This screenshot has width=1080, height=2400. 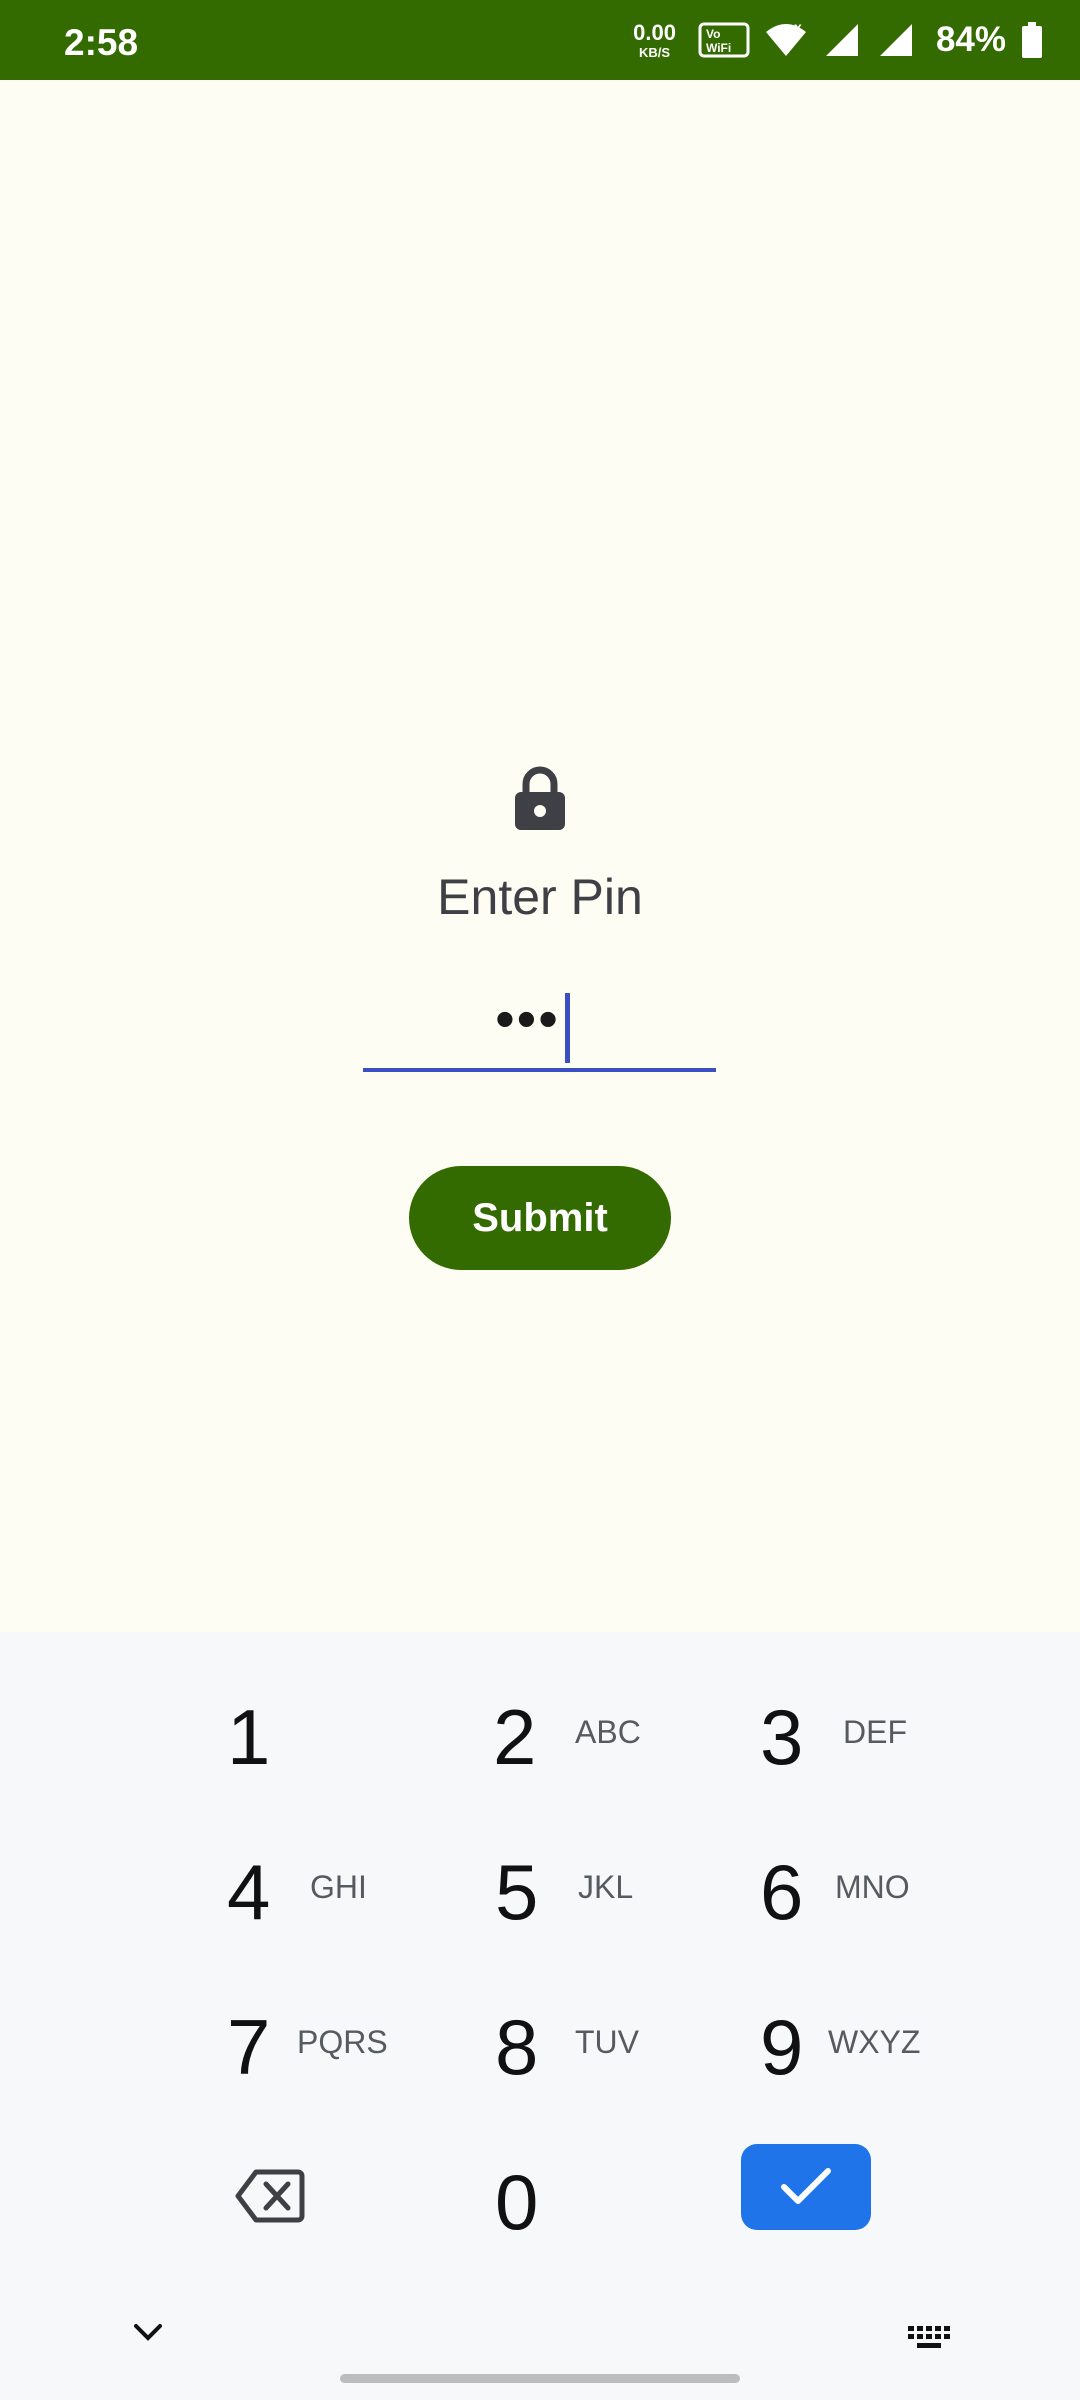 What do you see at coordinates (540, 40) in the screenshot?
I see `status-bar: 2:58 0.00 KB/S Vo WiFi x 84%` at bounding box center [540, 40].